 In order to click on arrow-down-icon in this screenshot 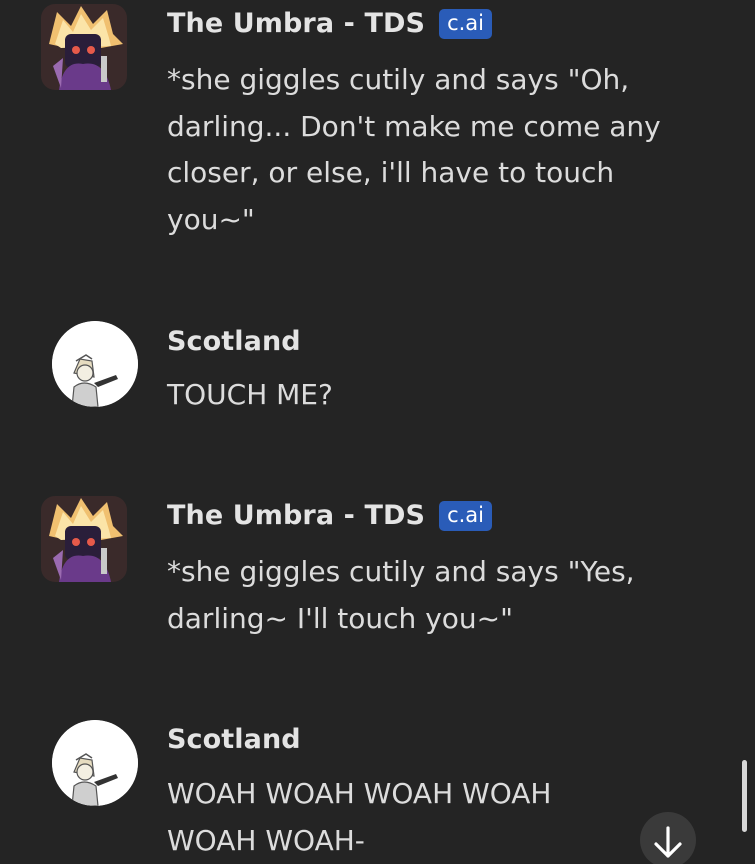, I will do `click(668, 842)`.